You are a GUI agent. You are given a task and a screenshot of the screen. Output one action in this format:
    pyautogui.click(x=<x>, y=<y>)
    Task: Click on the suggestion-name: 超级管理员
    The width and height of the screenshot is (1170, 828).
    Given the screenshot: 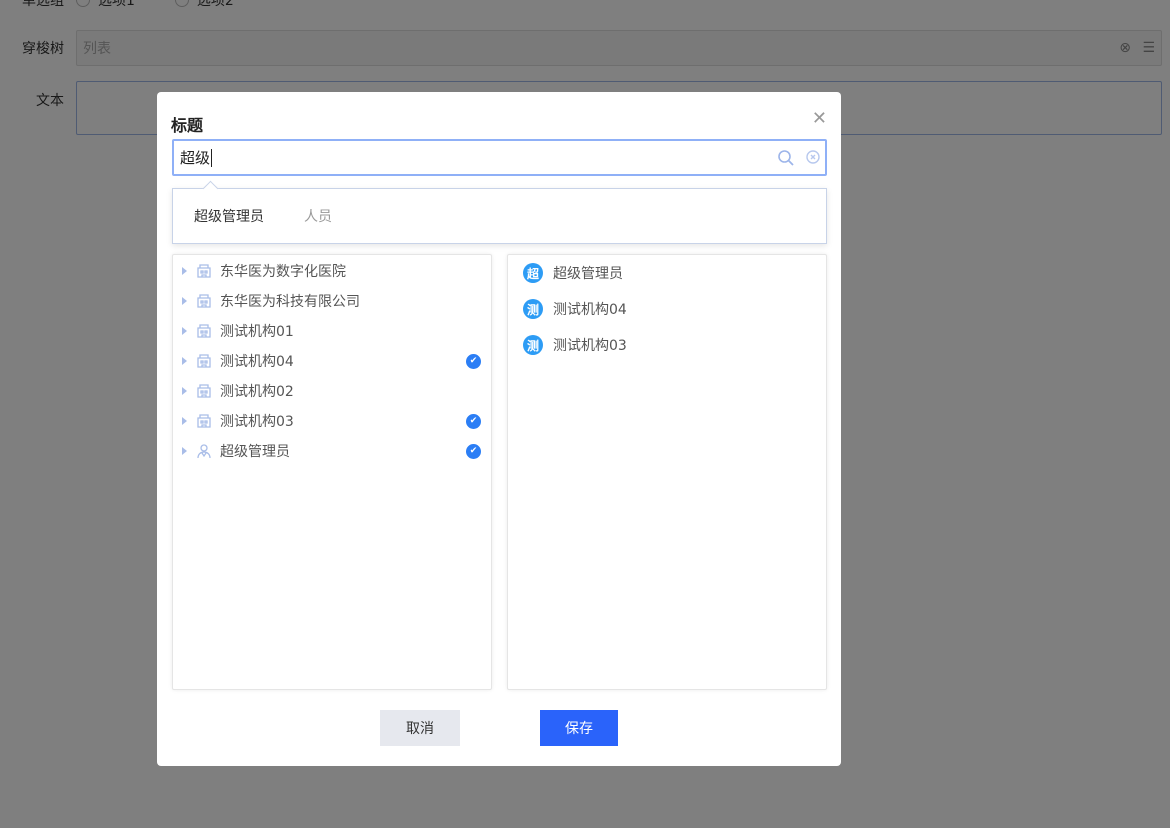 What is the action you would take?
    pyautogui.click(x=229, y=216)
    